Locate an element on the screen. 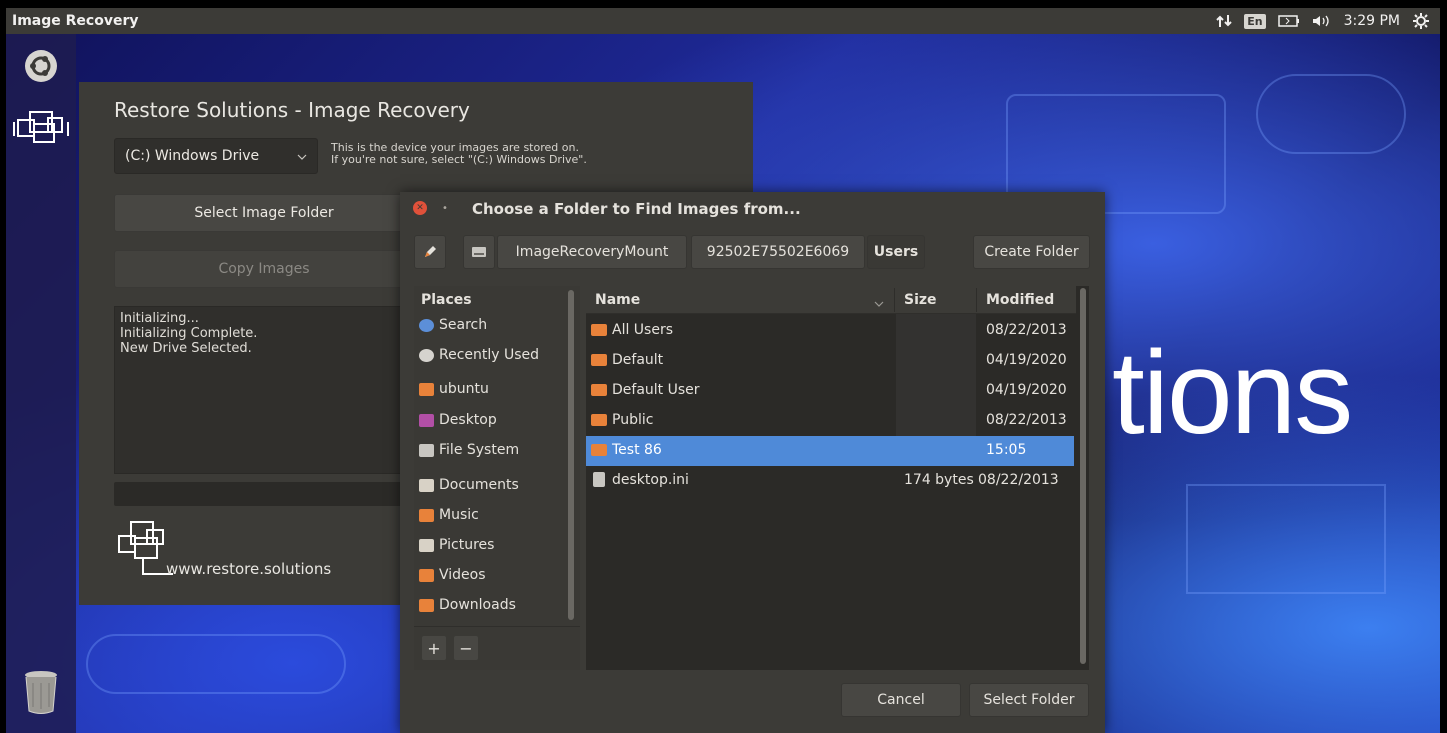  drive-icon is located at coordinates (426, 450).